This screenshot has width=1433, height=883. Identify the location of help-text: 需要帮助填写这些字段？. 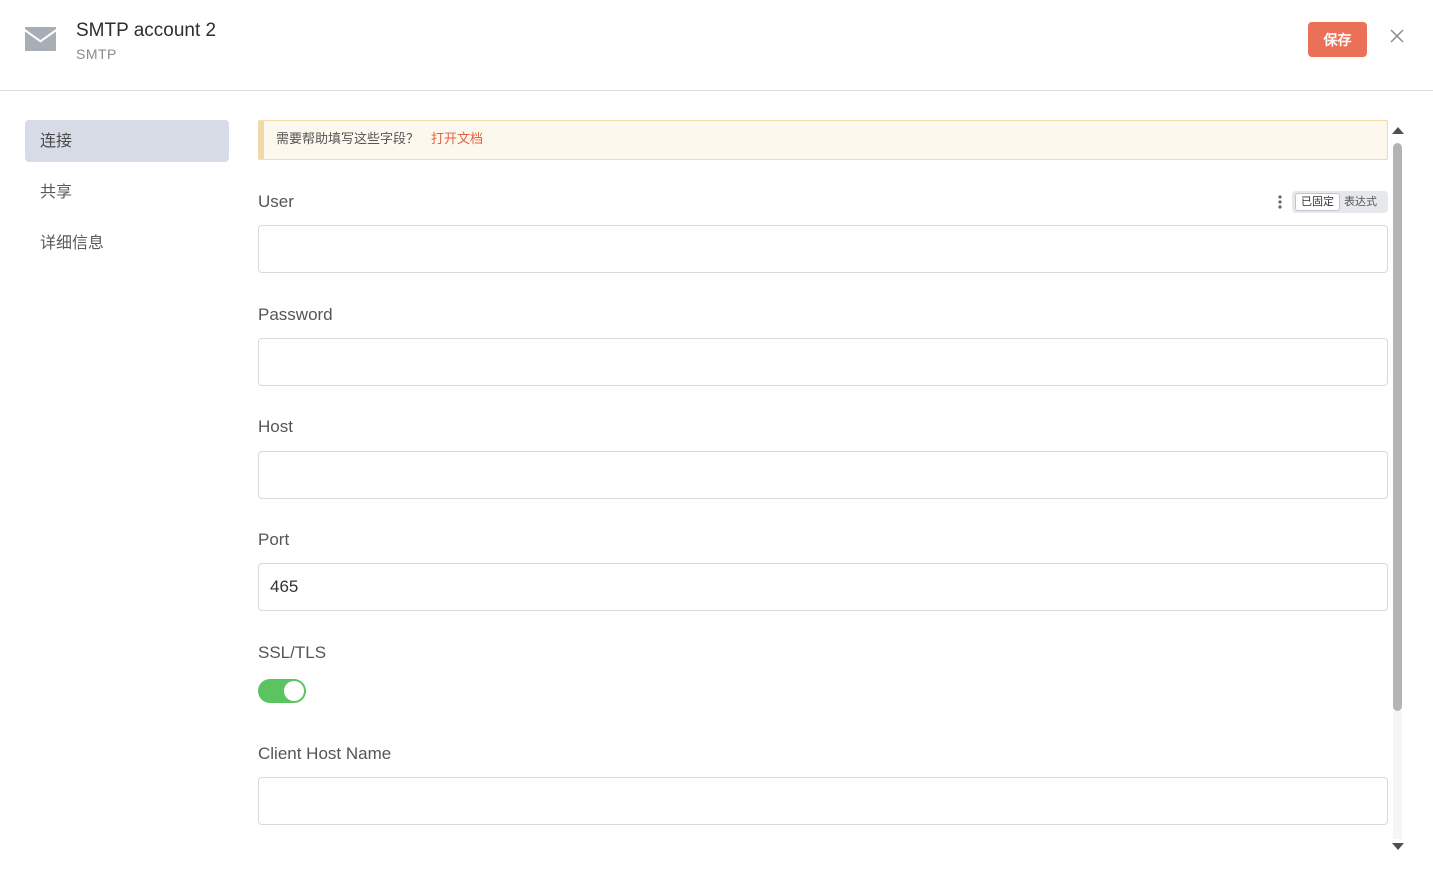
(348, 139).